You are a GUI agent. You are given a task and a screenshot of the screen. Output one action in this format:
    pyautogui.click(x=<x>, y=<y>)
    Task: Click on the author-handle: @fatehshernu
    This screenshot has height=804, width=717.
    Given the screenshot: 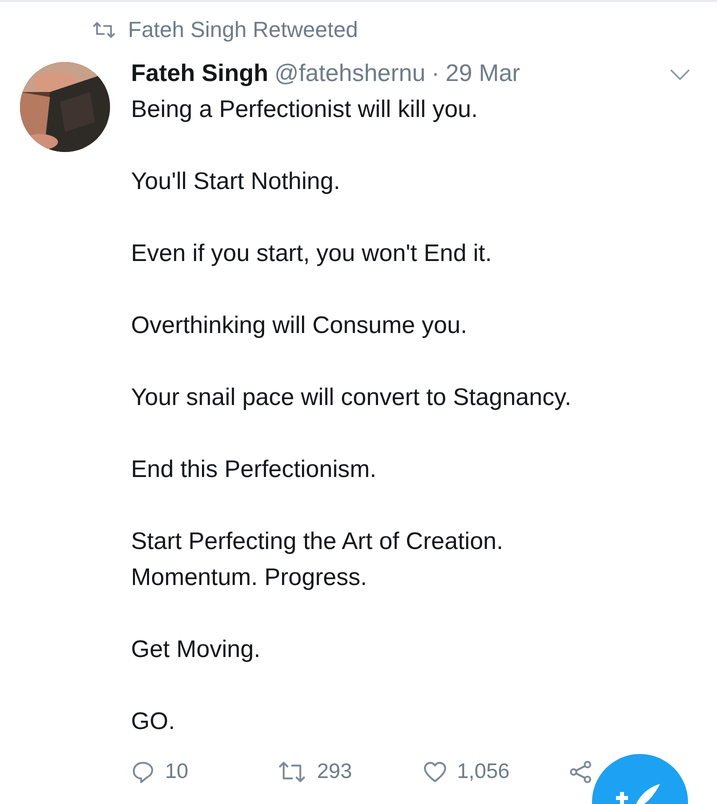 What is the action you would take?
    pyautogui.click(x=350, y=74)
    